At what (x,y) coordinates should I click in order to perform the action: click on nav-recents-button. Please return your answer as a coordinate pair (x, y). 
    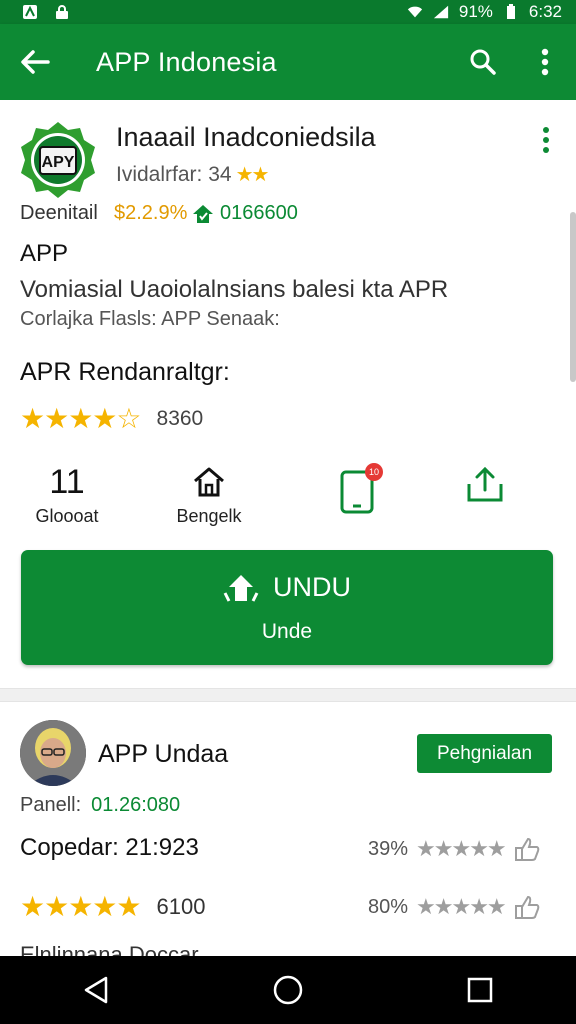
    Looking at the image, I should click on (480, 990).